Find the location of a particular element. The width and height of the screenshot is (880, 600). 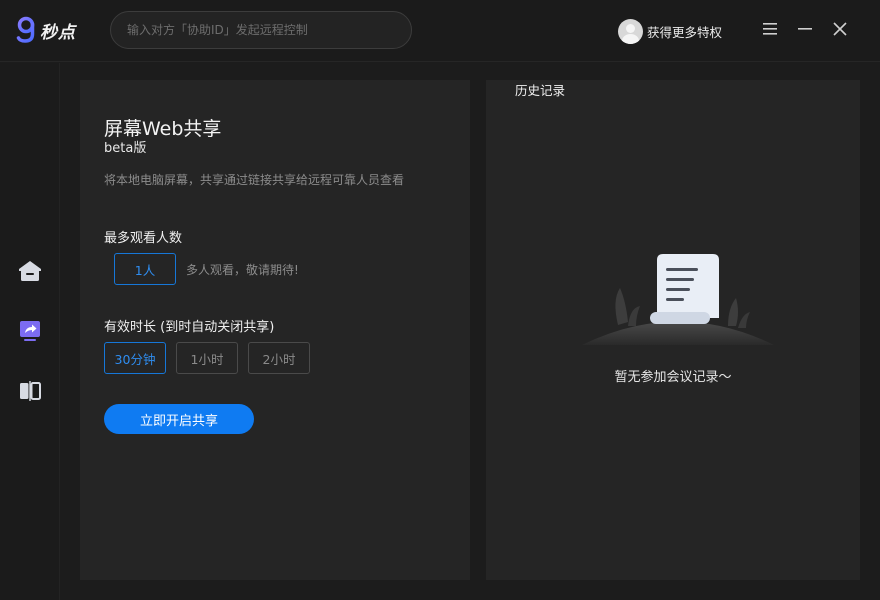

share-description: 将本地电脑屏幕，共享通过链接共享给远程可靠人员查看 is located at coordinates (254, 180).